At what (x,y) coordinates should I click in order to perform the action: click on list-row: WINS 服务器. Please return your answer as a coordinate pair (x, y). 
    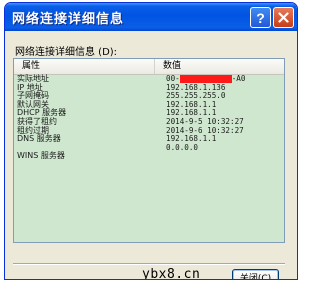
    Looking at the image, I should click on (149, 156).